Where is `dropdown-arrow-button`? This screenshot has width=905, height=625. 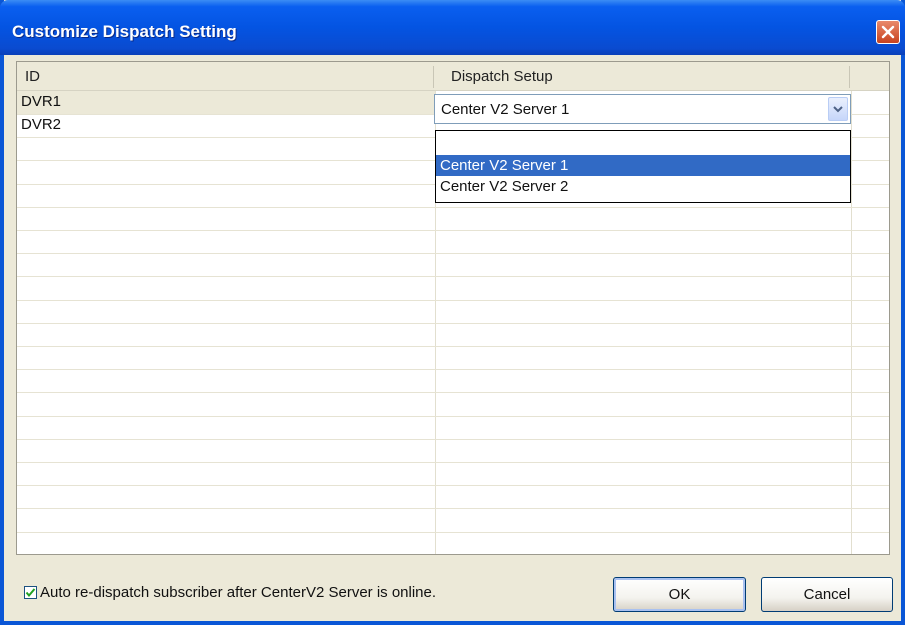
dropdown-arrow-button is located at coordinates (838, 109).